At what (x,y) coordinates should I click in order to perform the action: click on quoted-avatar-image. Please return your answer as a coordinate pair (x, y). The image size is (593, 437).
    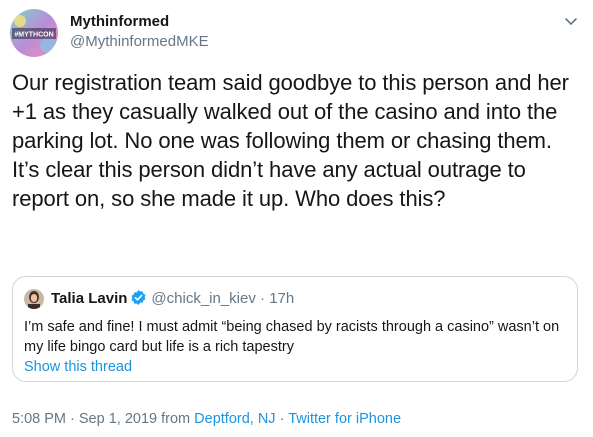
    Looking at the image, I should click on (34, 299).